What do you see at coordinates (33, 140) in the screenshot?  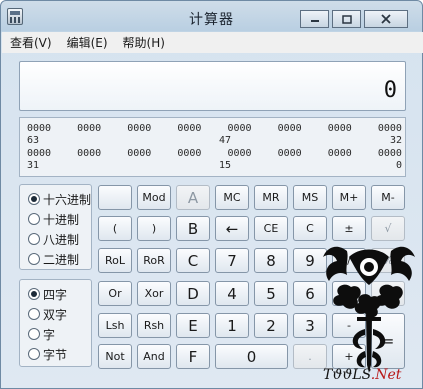 I see `bit-index: 63` at bounding box center [33, 140].